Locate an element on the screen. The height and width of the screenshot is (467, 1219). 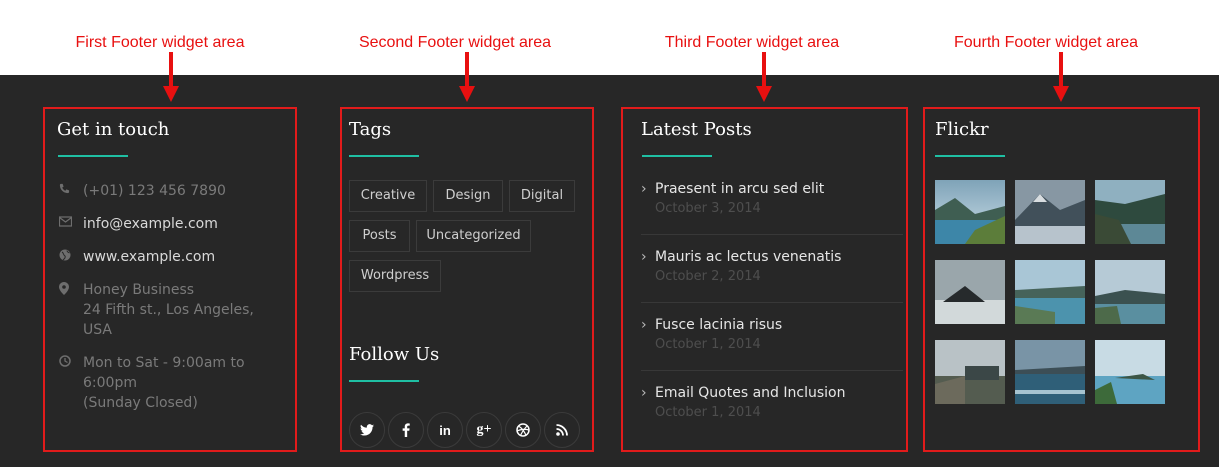
map-marker-icon is located at coordinates (71, 310).